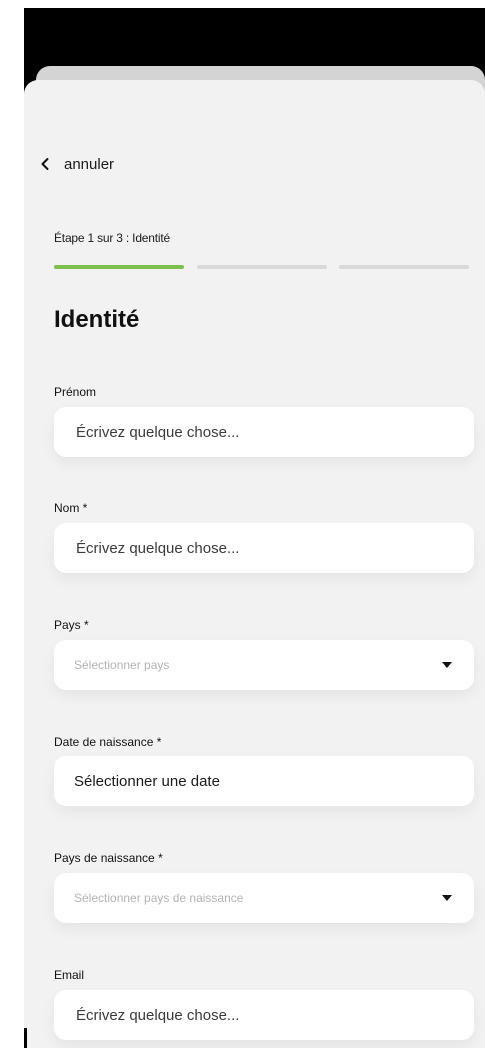 Image resolution: width=485 pixels, height=1048 pixels. What do you see at coordinates (75, 392) in the screenshot?
I see `first-name-label: Prénom` at bounding box center [75, 392].